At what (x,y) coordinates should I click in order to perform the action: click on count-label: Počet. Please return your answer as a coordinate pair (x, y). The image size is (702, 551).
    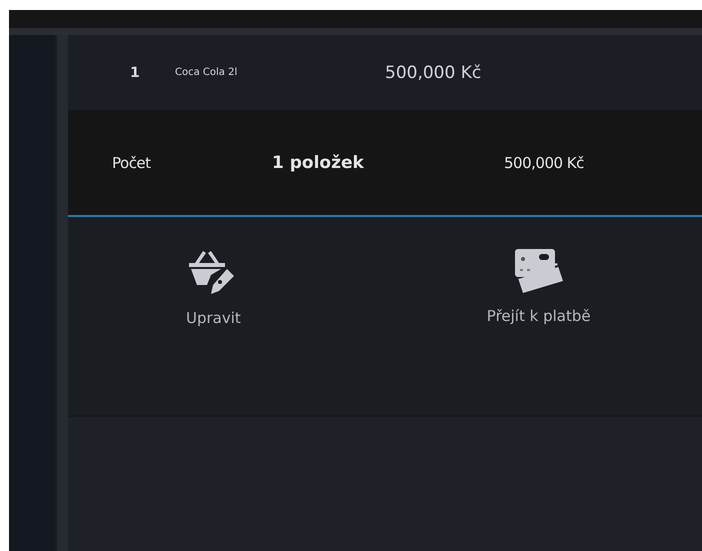
    Looking at the image, I should click on (131, 163).